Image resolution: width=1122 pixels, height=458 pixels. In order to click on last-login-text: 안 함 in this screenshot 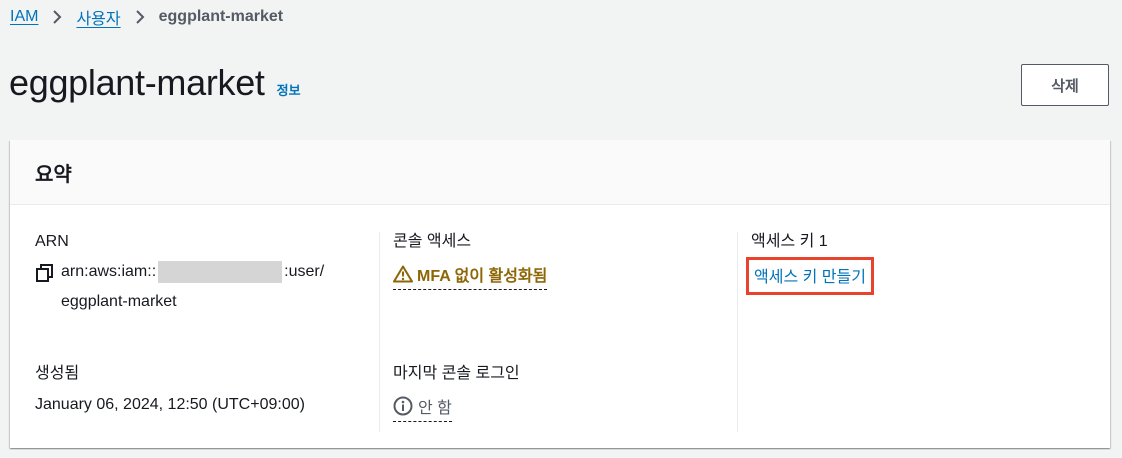, I will do `click(435, 408)`.